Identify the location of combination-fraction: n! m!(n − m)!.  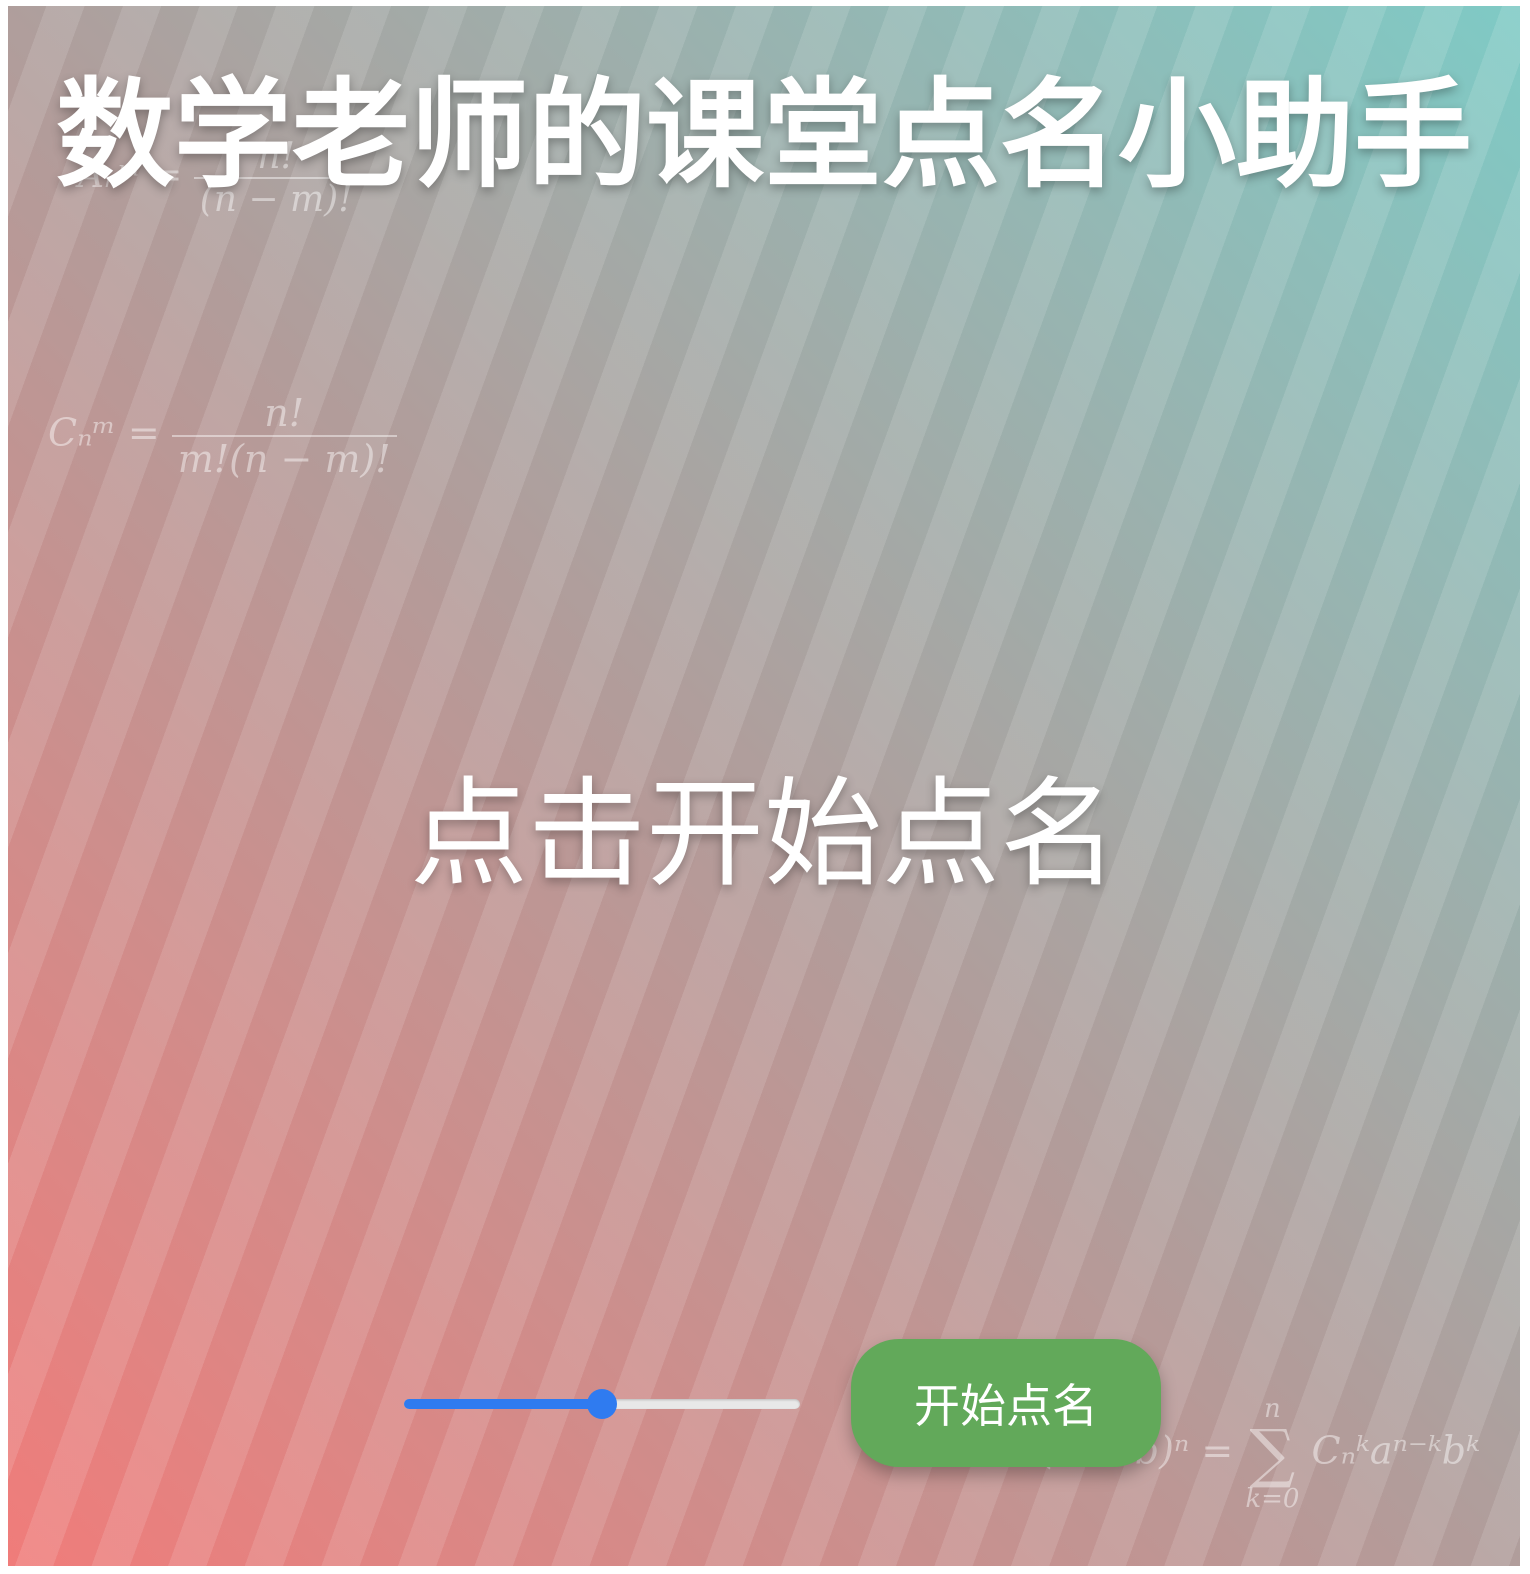
(284, 436).